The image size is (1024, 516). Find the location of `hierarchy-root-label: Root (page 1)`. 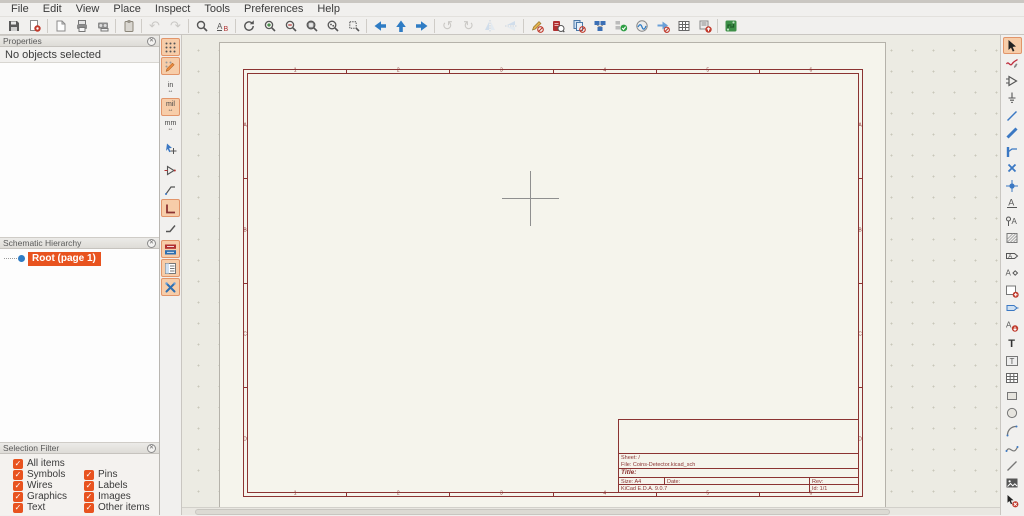

hierarchy-root-label: Root (page 1) is located at coordinates (64, 258).